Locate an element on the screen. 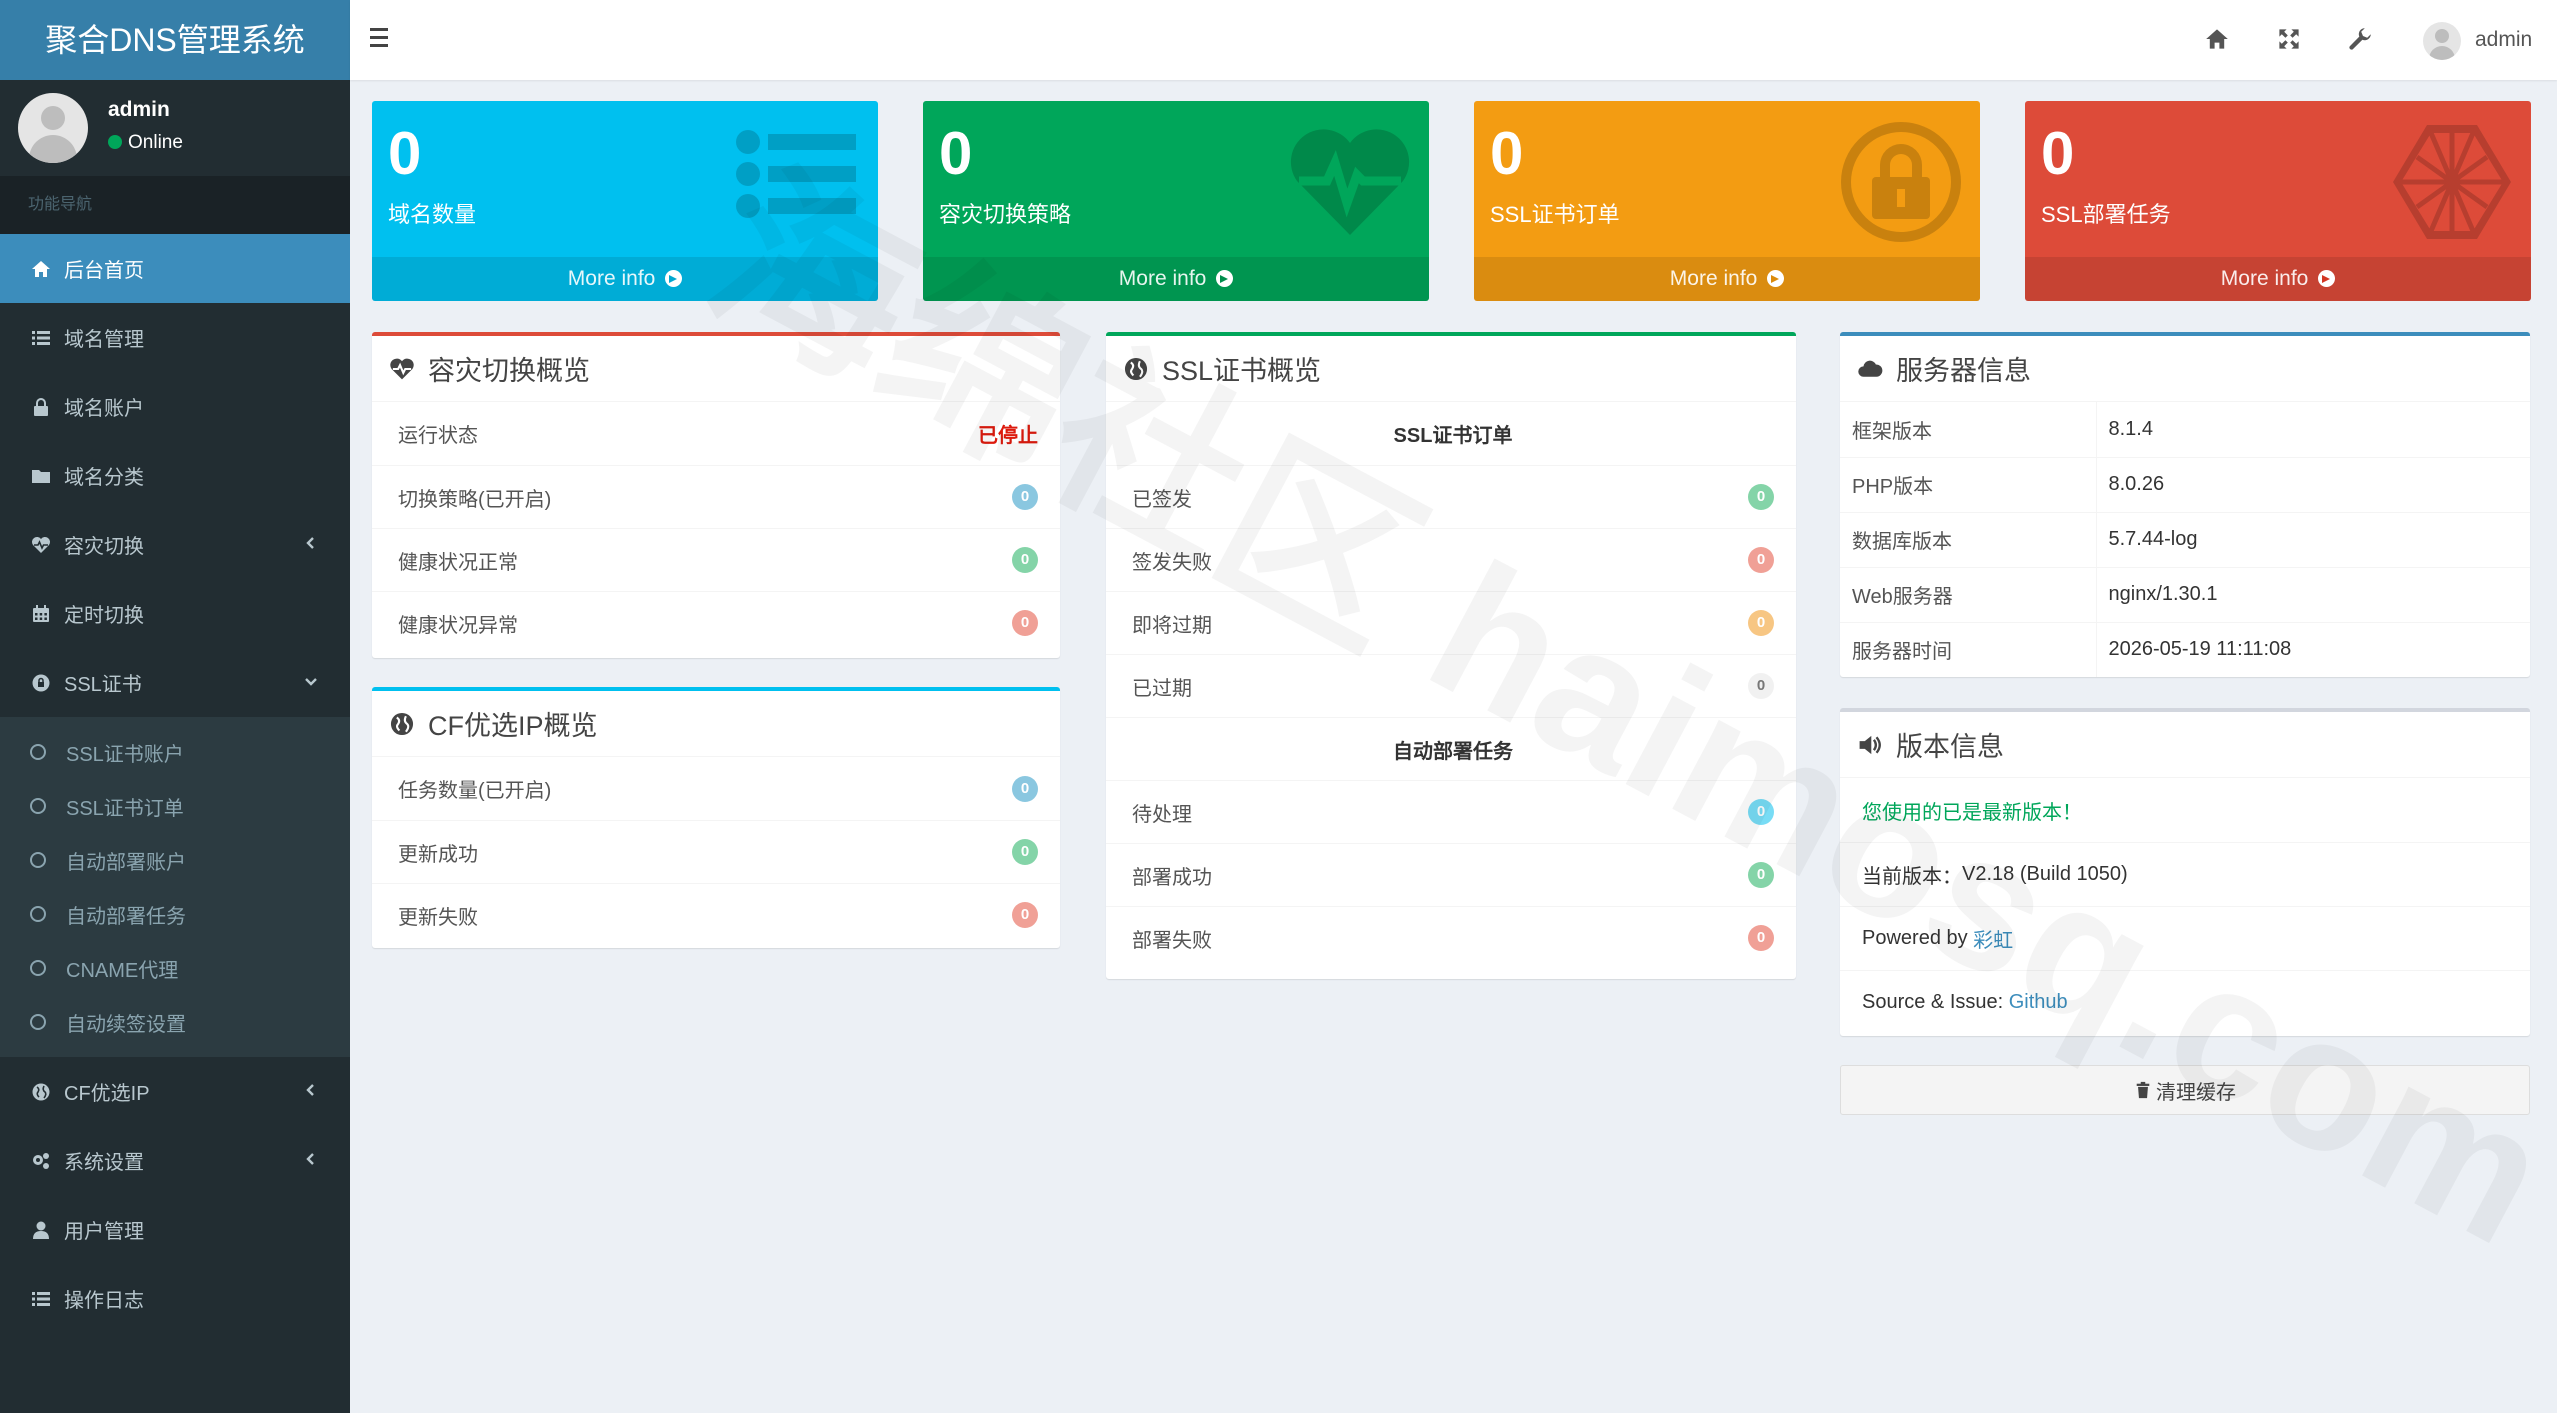  sidebar-subitem-ssl-accounts: SSL证书账户 is located at coordinates (175, 752).